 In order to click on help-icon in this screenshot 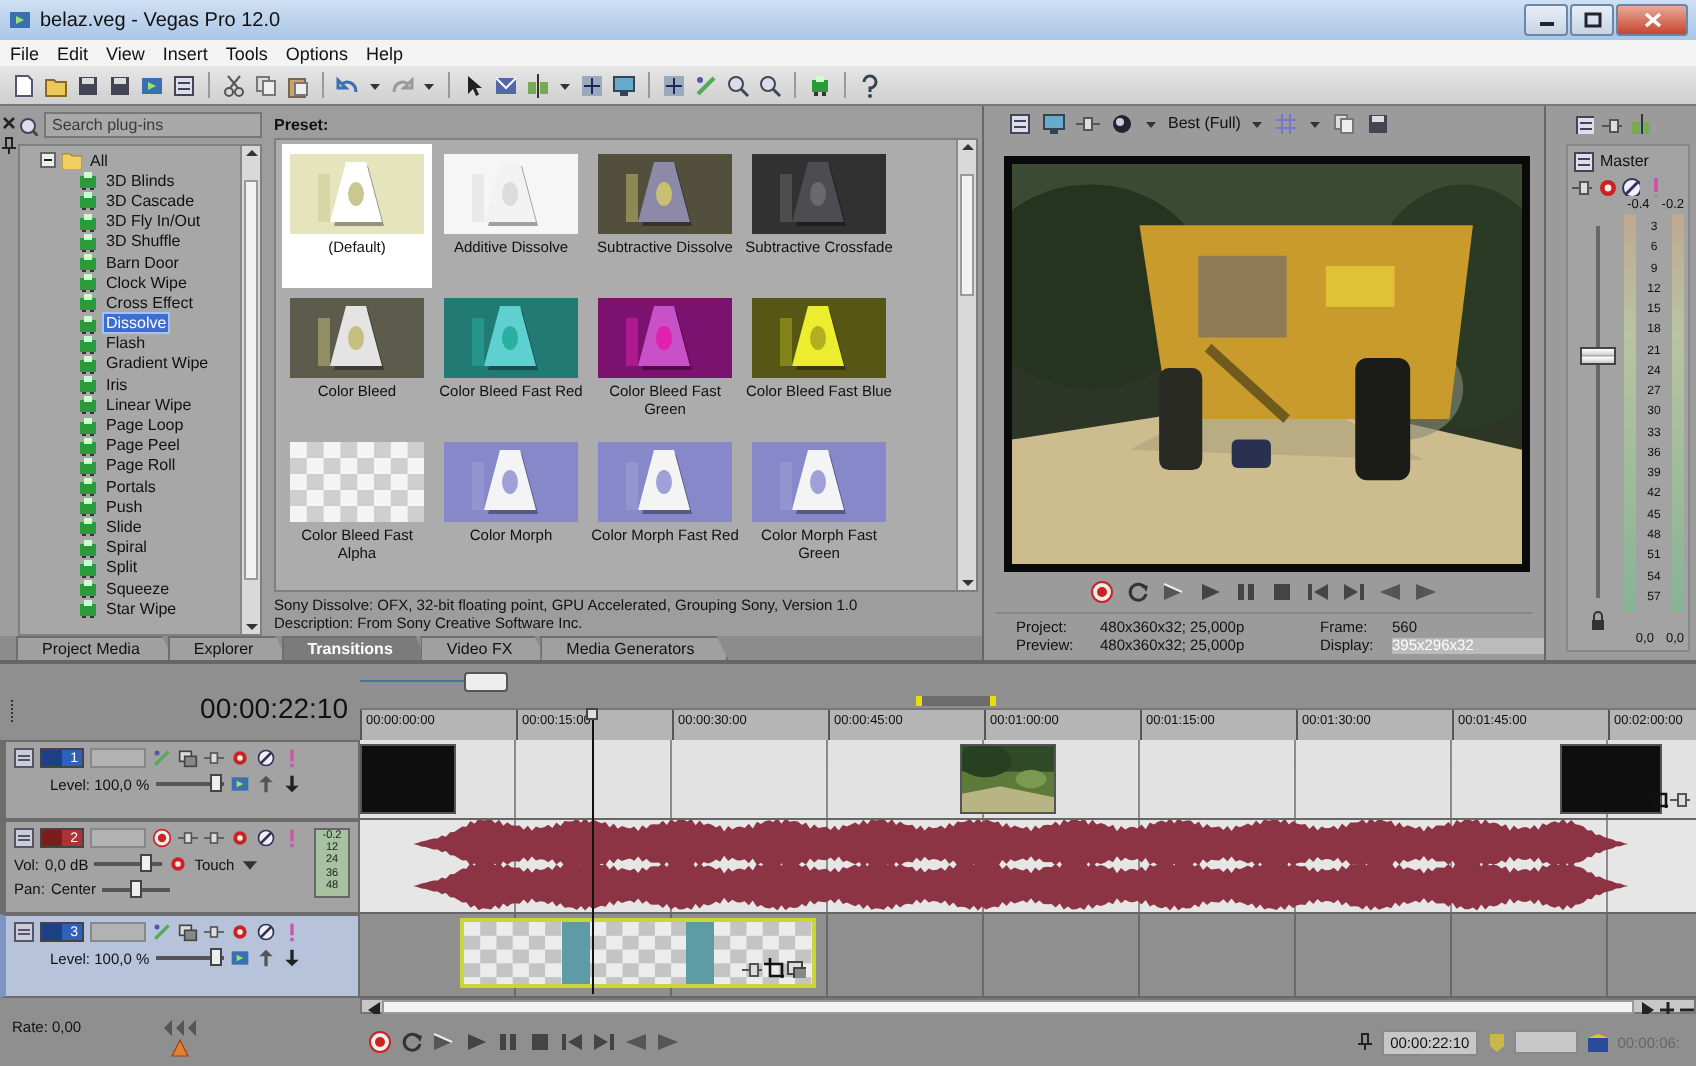, I will do `click(870, 85)`.